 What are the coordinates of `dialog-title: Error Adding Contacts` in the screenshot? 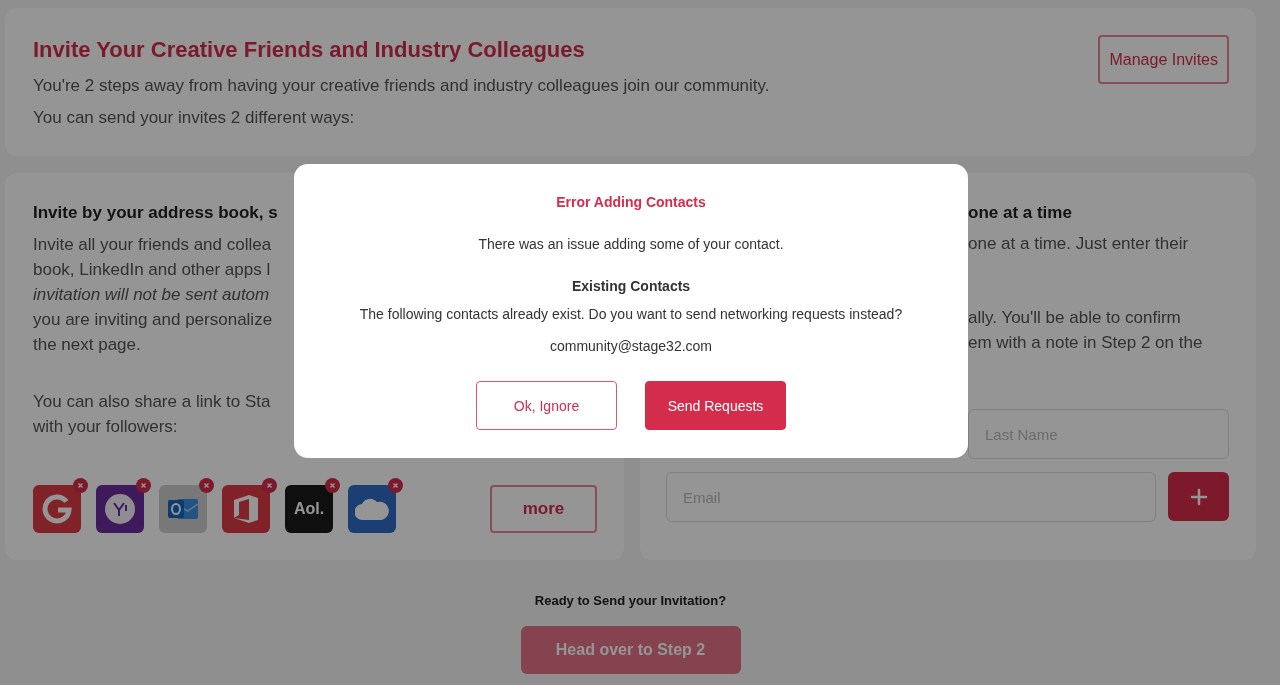 It's located at (631, 202).